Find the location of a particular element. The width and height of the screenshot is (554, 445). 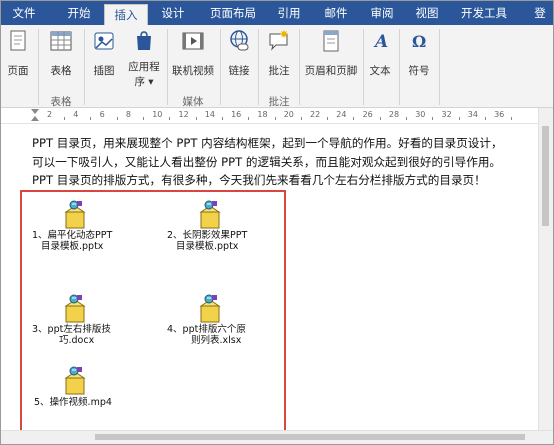

tab-login: 登 is located at coordinates (540, 13).